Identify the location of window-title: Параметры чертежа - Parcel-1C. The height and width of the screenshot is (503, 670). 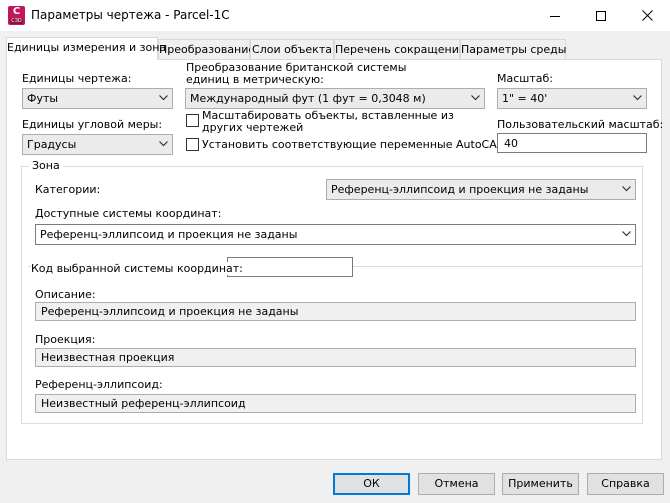
(130, 15).